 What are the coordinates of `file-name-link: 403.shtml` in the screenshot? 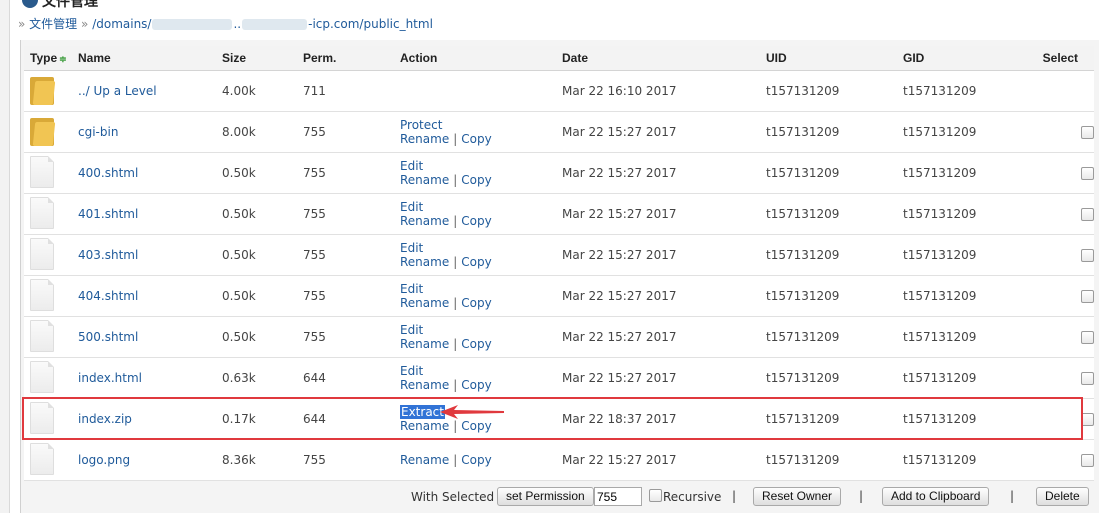 It's located at (108, 255).